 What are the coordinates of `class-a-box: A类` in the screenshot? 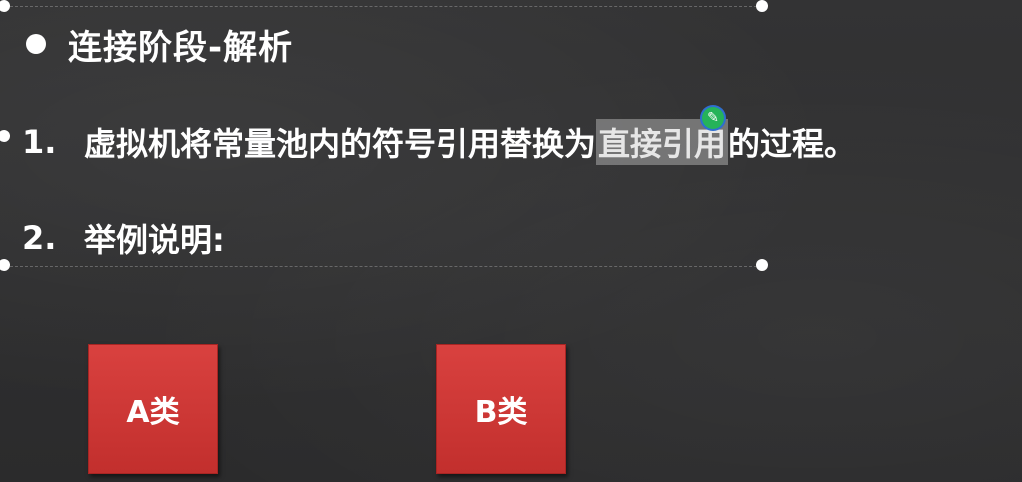 It's located at (153, 409).